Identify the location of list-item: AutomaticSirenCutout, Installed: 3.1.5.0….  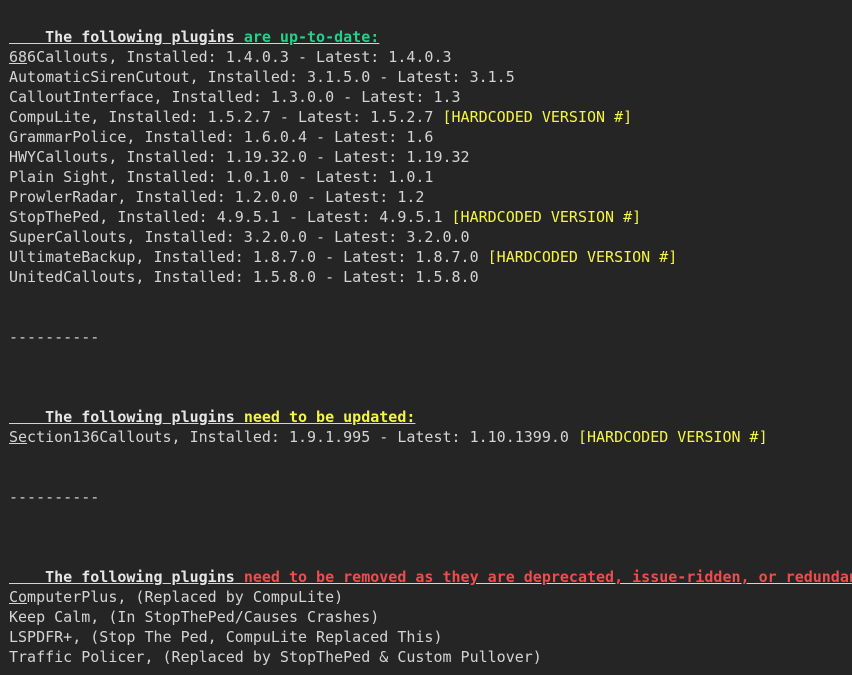
(262, 77).